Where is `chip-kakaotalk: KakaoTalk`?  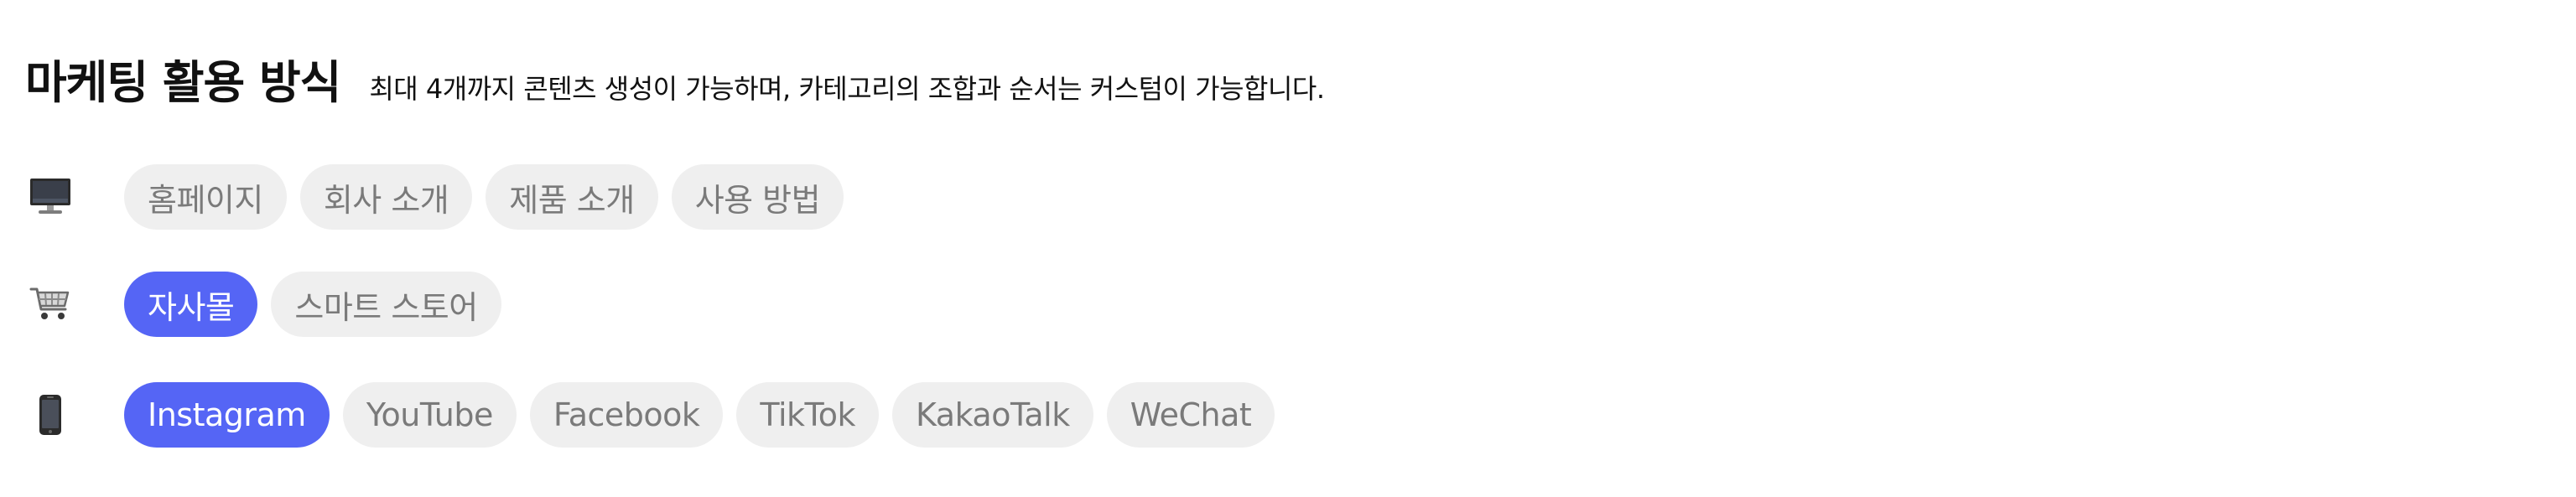 chip-kakaotalk: KakaoTalk is located at coordinates (993, 415).